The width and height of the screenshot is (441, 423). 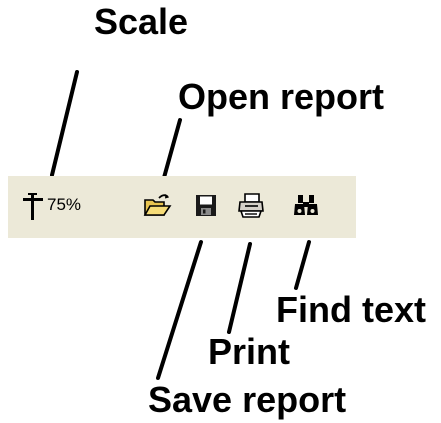 What do you see at coordinates (281, 96) in the screenshot?
I see `open-report-callout-label: Open report` at bounding box center [281, 96].